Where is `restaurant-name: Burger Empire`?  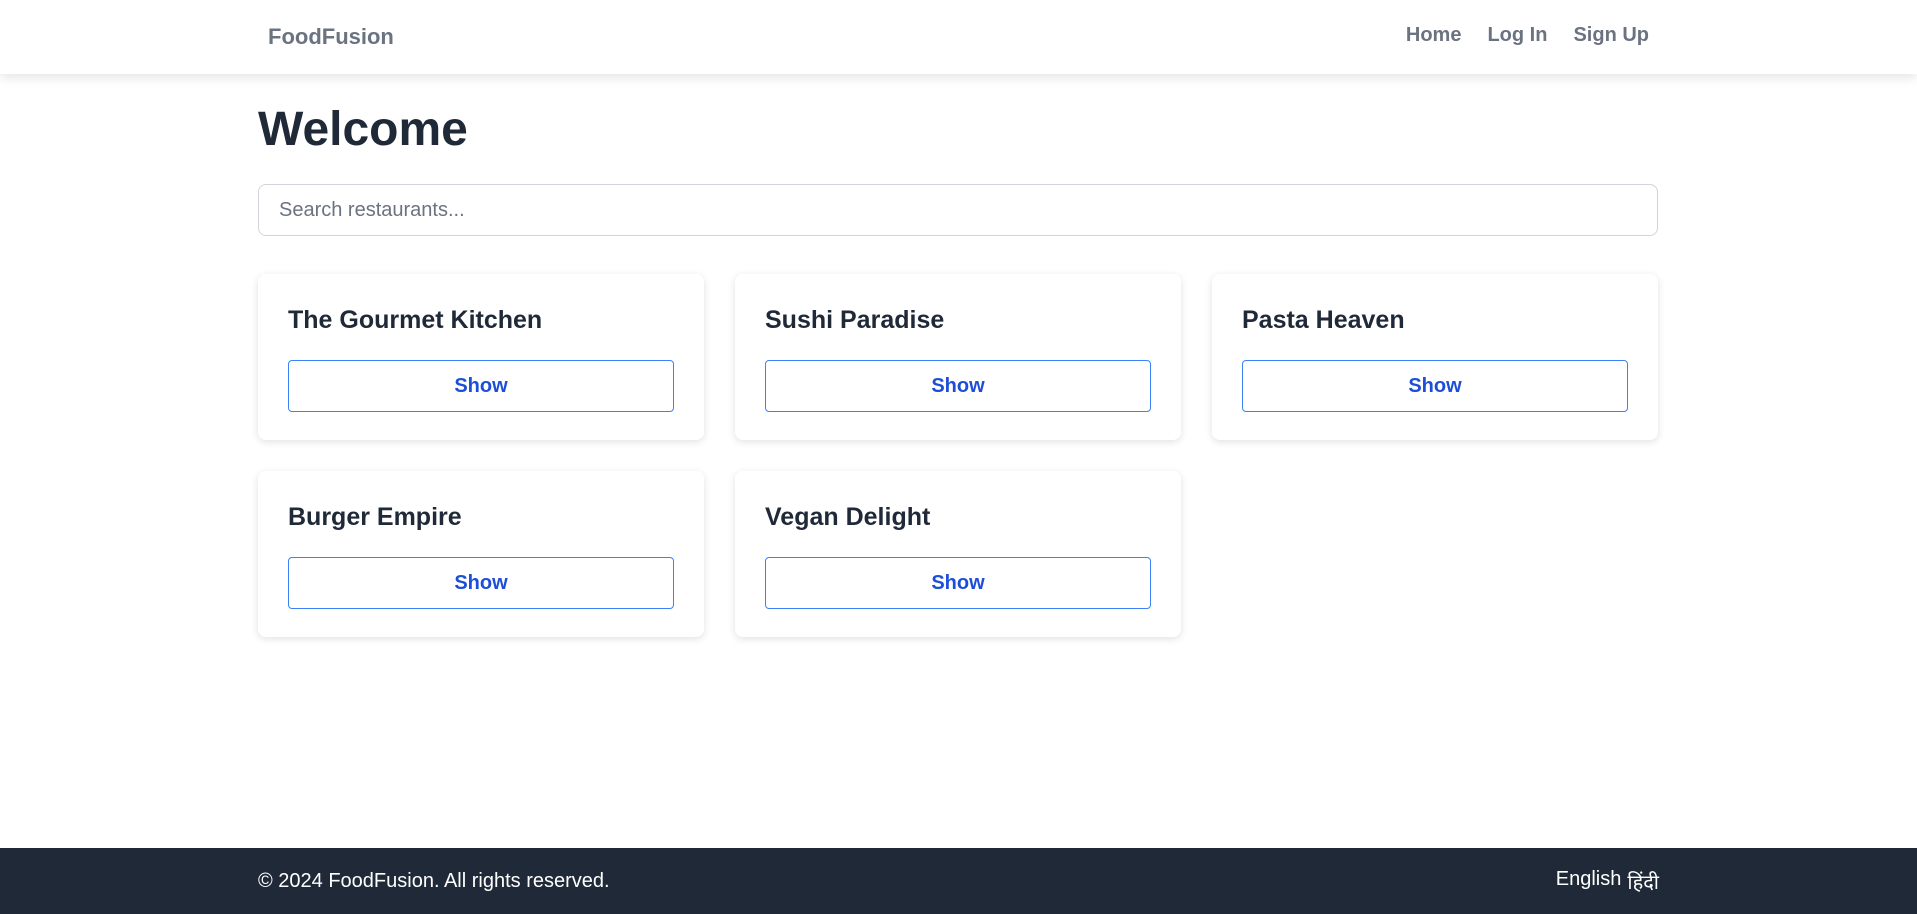 restaurant-name: Burger Empire is located at coordinates (375, 517).